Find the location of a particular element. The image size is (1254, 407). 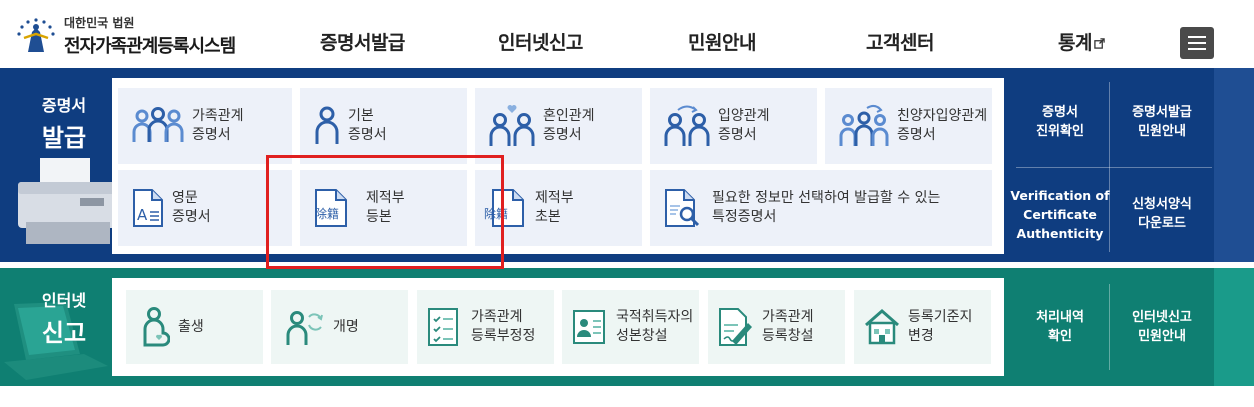

tile-specific-certificate: 필요한 정보만 선택하여 발급할 수 있는 특정증명서 is located at coordinates (821, 208).